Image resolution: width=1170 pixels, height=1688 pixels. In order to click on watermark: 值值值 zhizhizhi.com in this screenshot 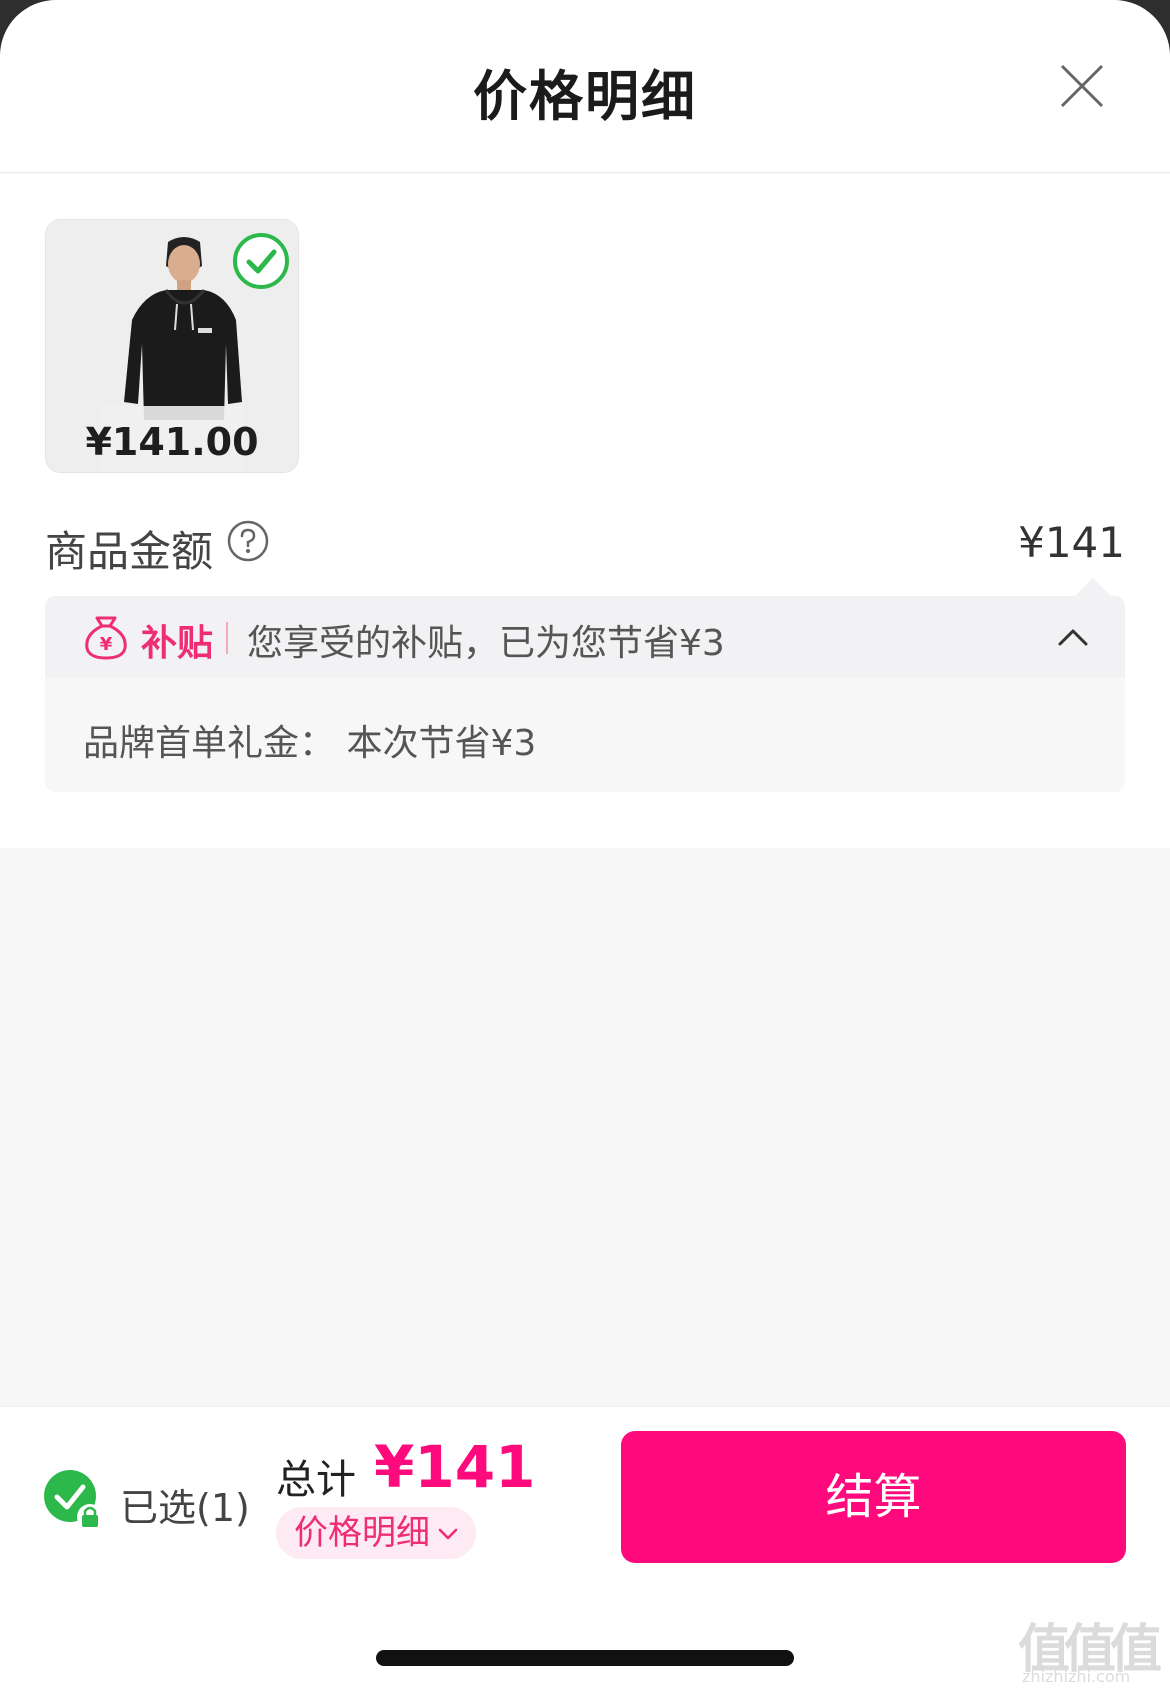, I will do `click(1093, 1647)`.